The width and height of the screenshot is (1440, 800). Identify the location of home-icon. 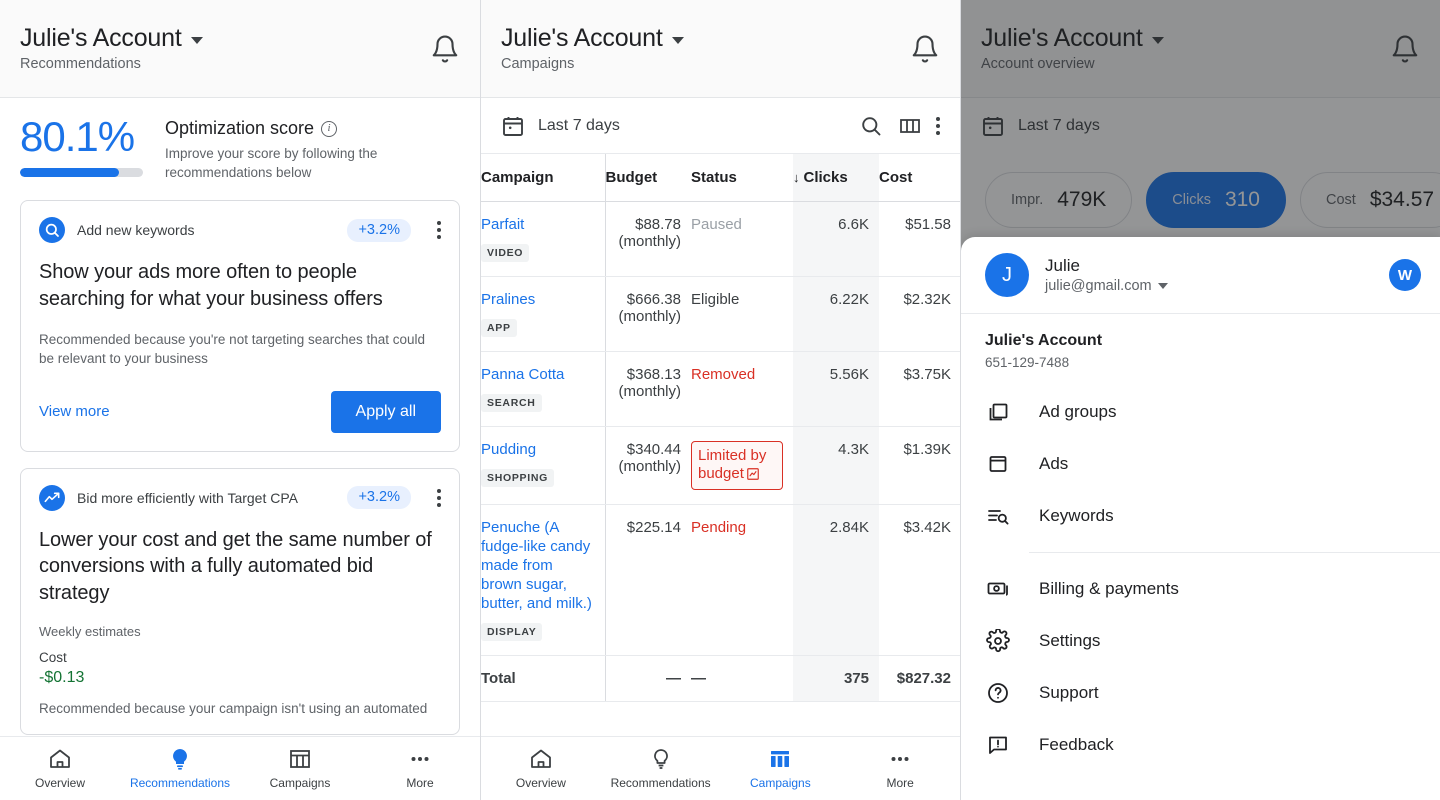
(541, 759).